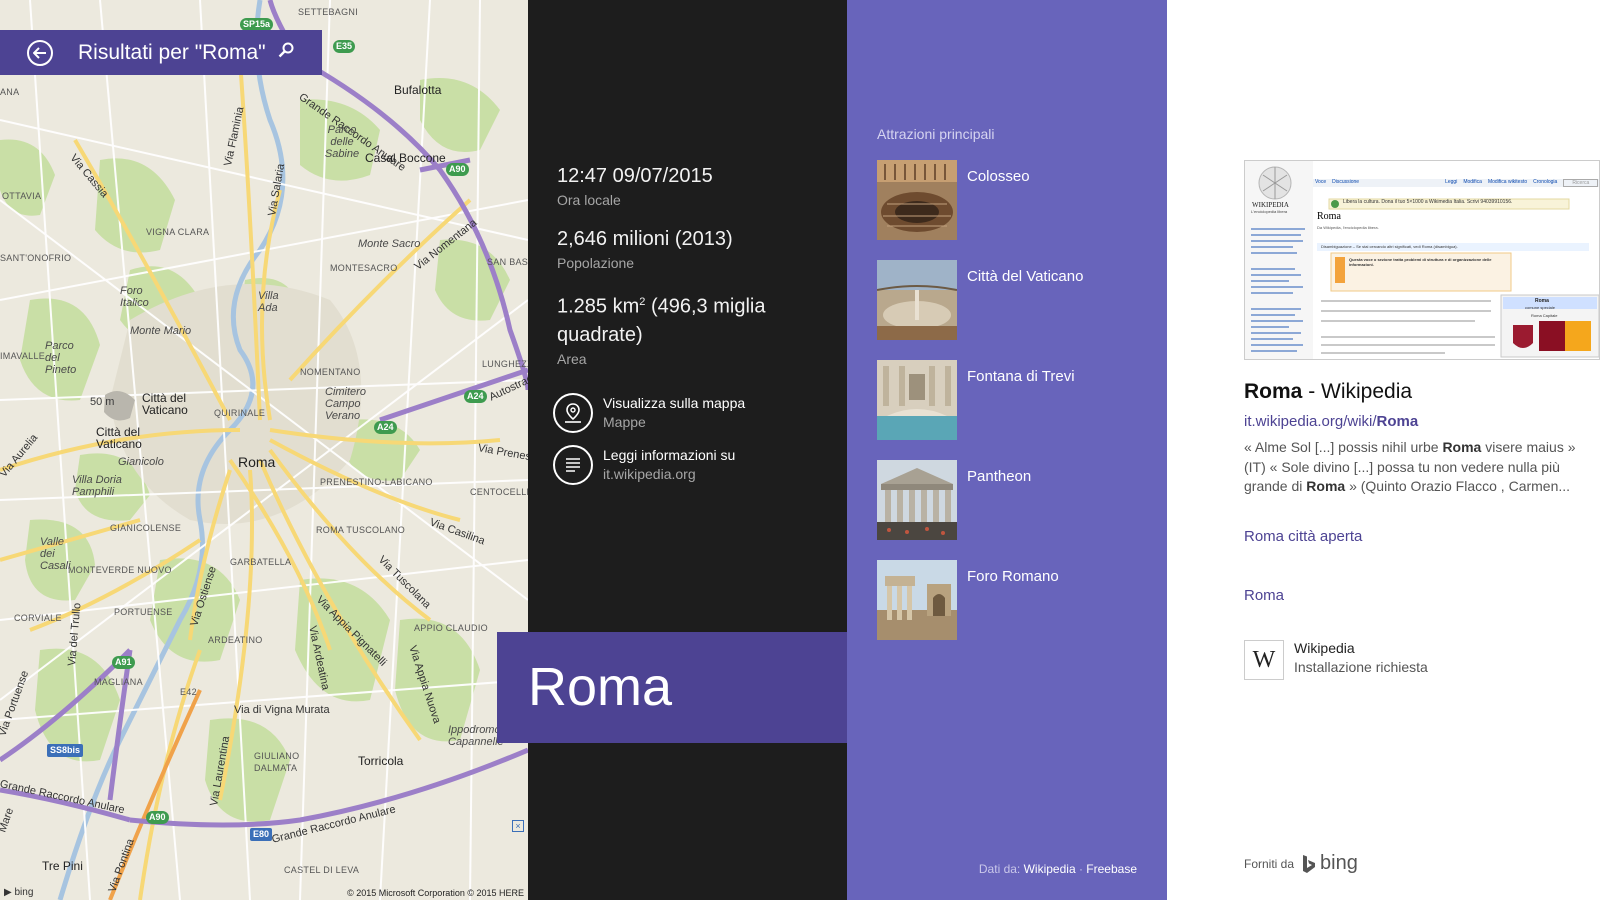  Describe the element at coordinates (507, 262) in the screenshot. I see `map-label-san-basilio: SAN BASILIO` at that location.